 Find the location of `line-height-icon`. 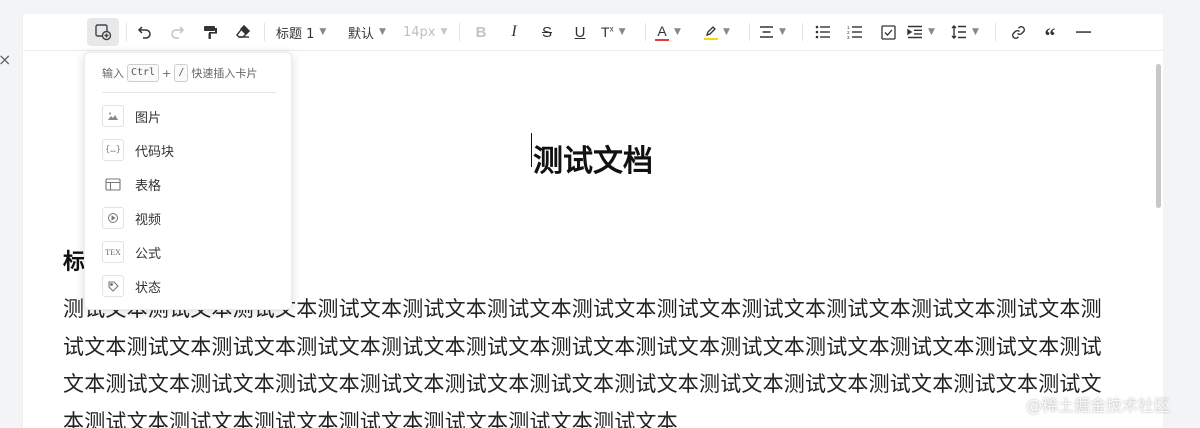

line-height-icon is located at coordinates (958, 32).